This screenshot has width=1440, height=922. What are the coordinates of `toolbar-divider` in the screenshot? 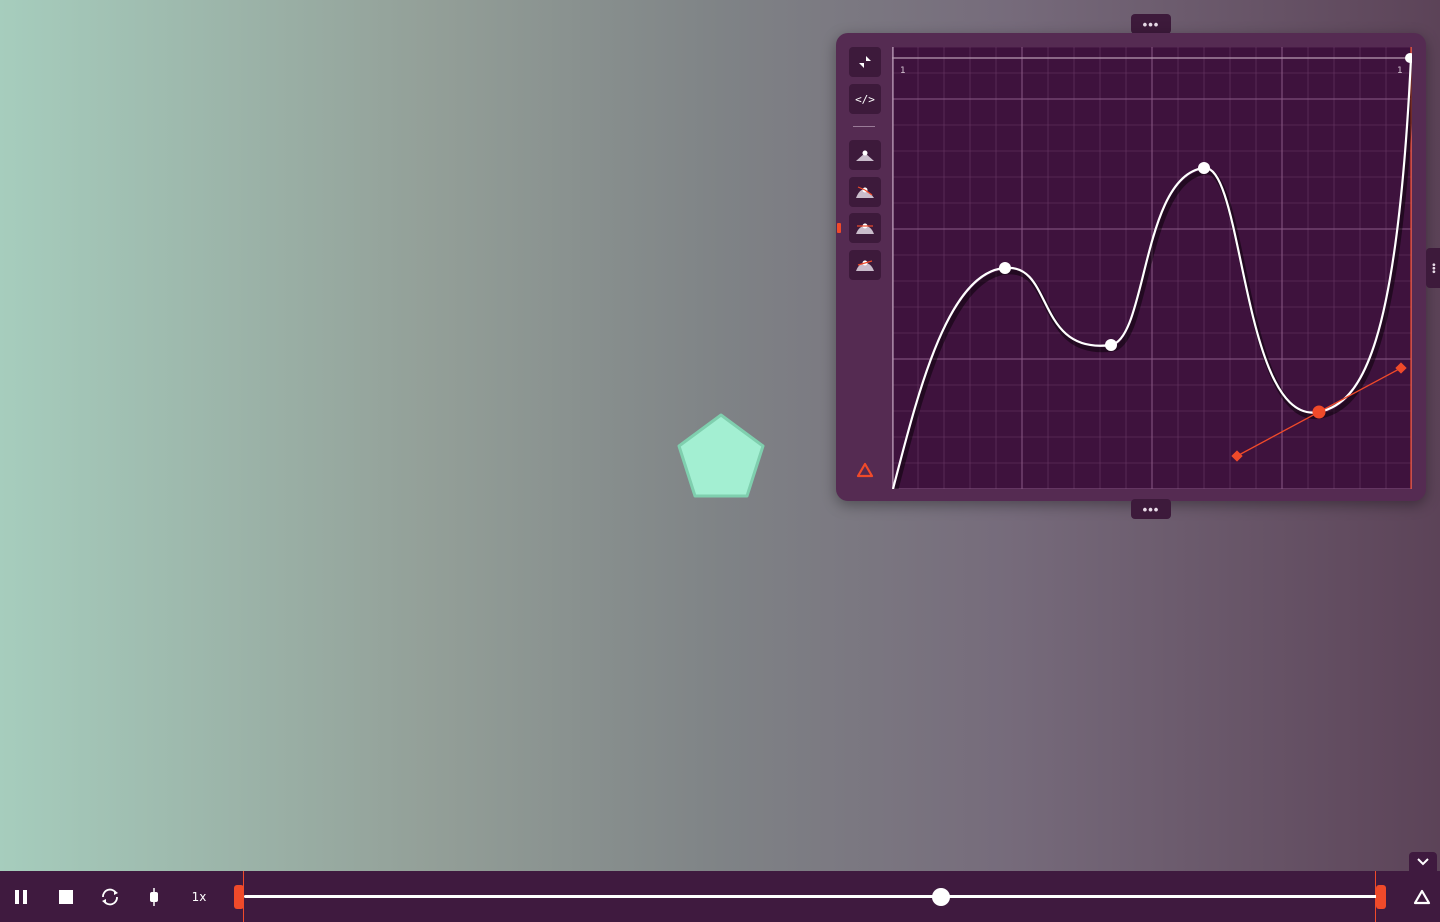 It's located at (864, 126).